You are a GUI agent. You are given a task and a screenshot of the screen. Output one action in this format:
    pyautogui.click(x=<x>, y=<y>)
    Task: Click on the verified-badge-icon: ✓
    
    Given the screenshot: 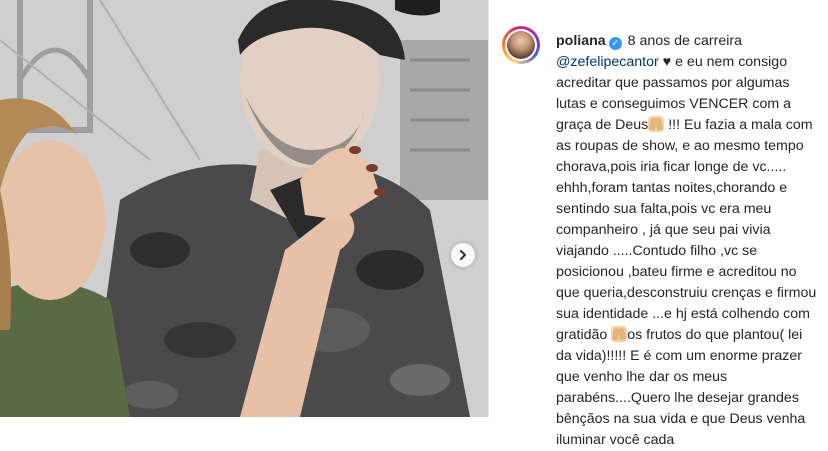 What is the action you would take?
    pyautogui.click(x=615, y=43)
    